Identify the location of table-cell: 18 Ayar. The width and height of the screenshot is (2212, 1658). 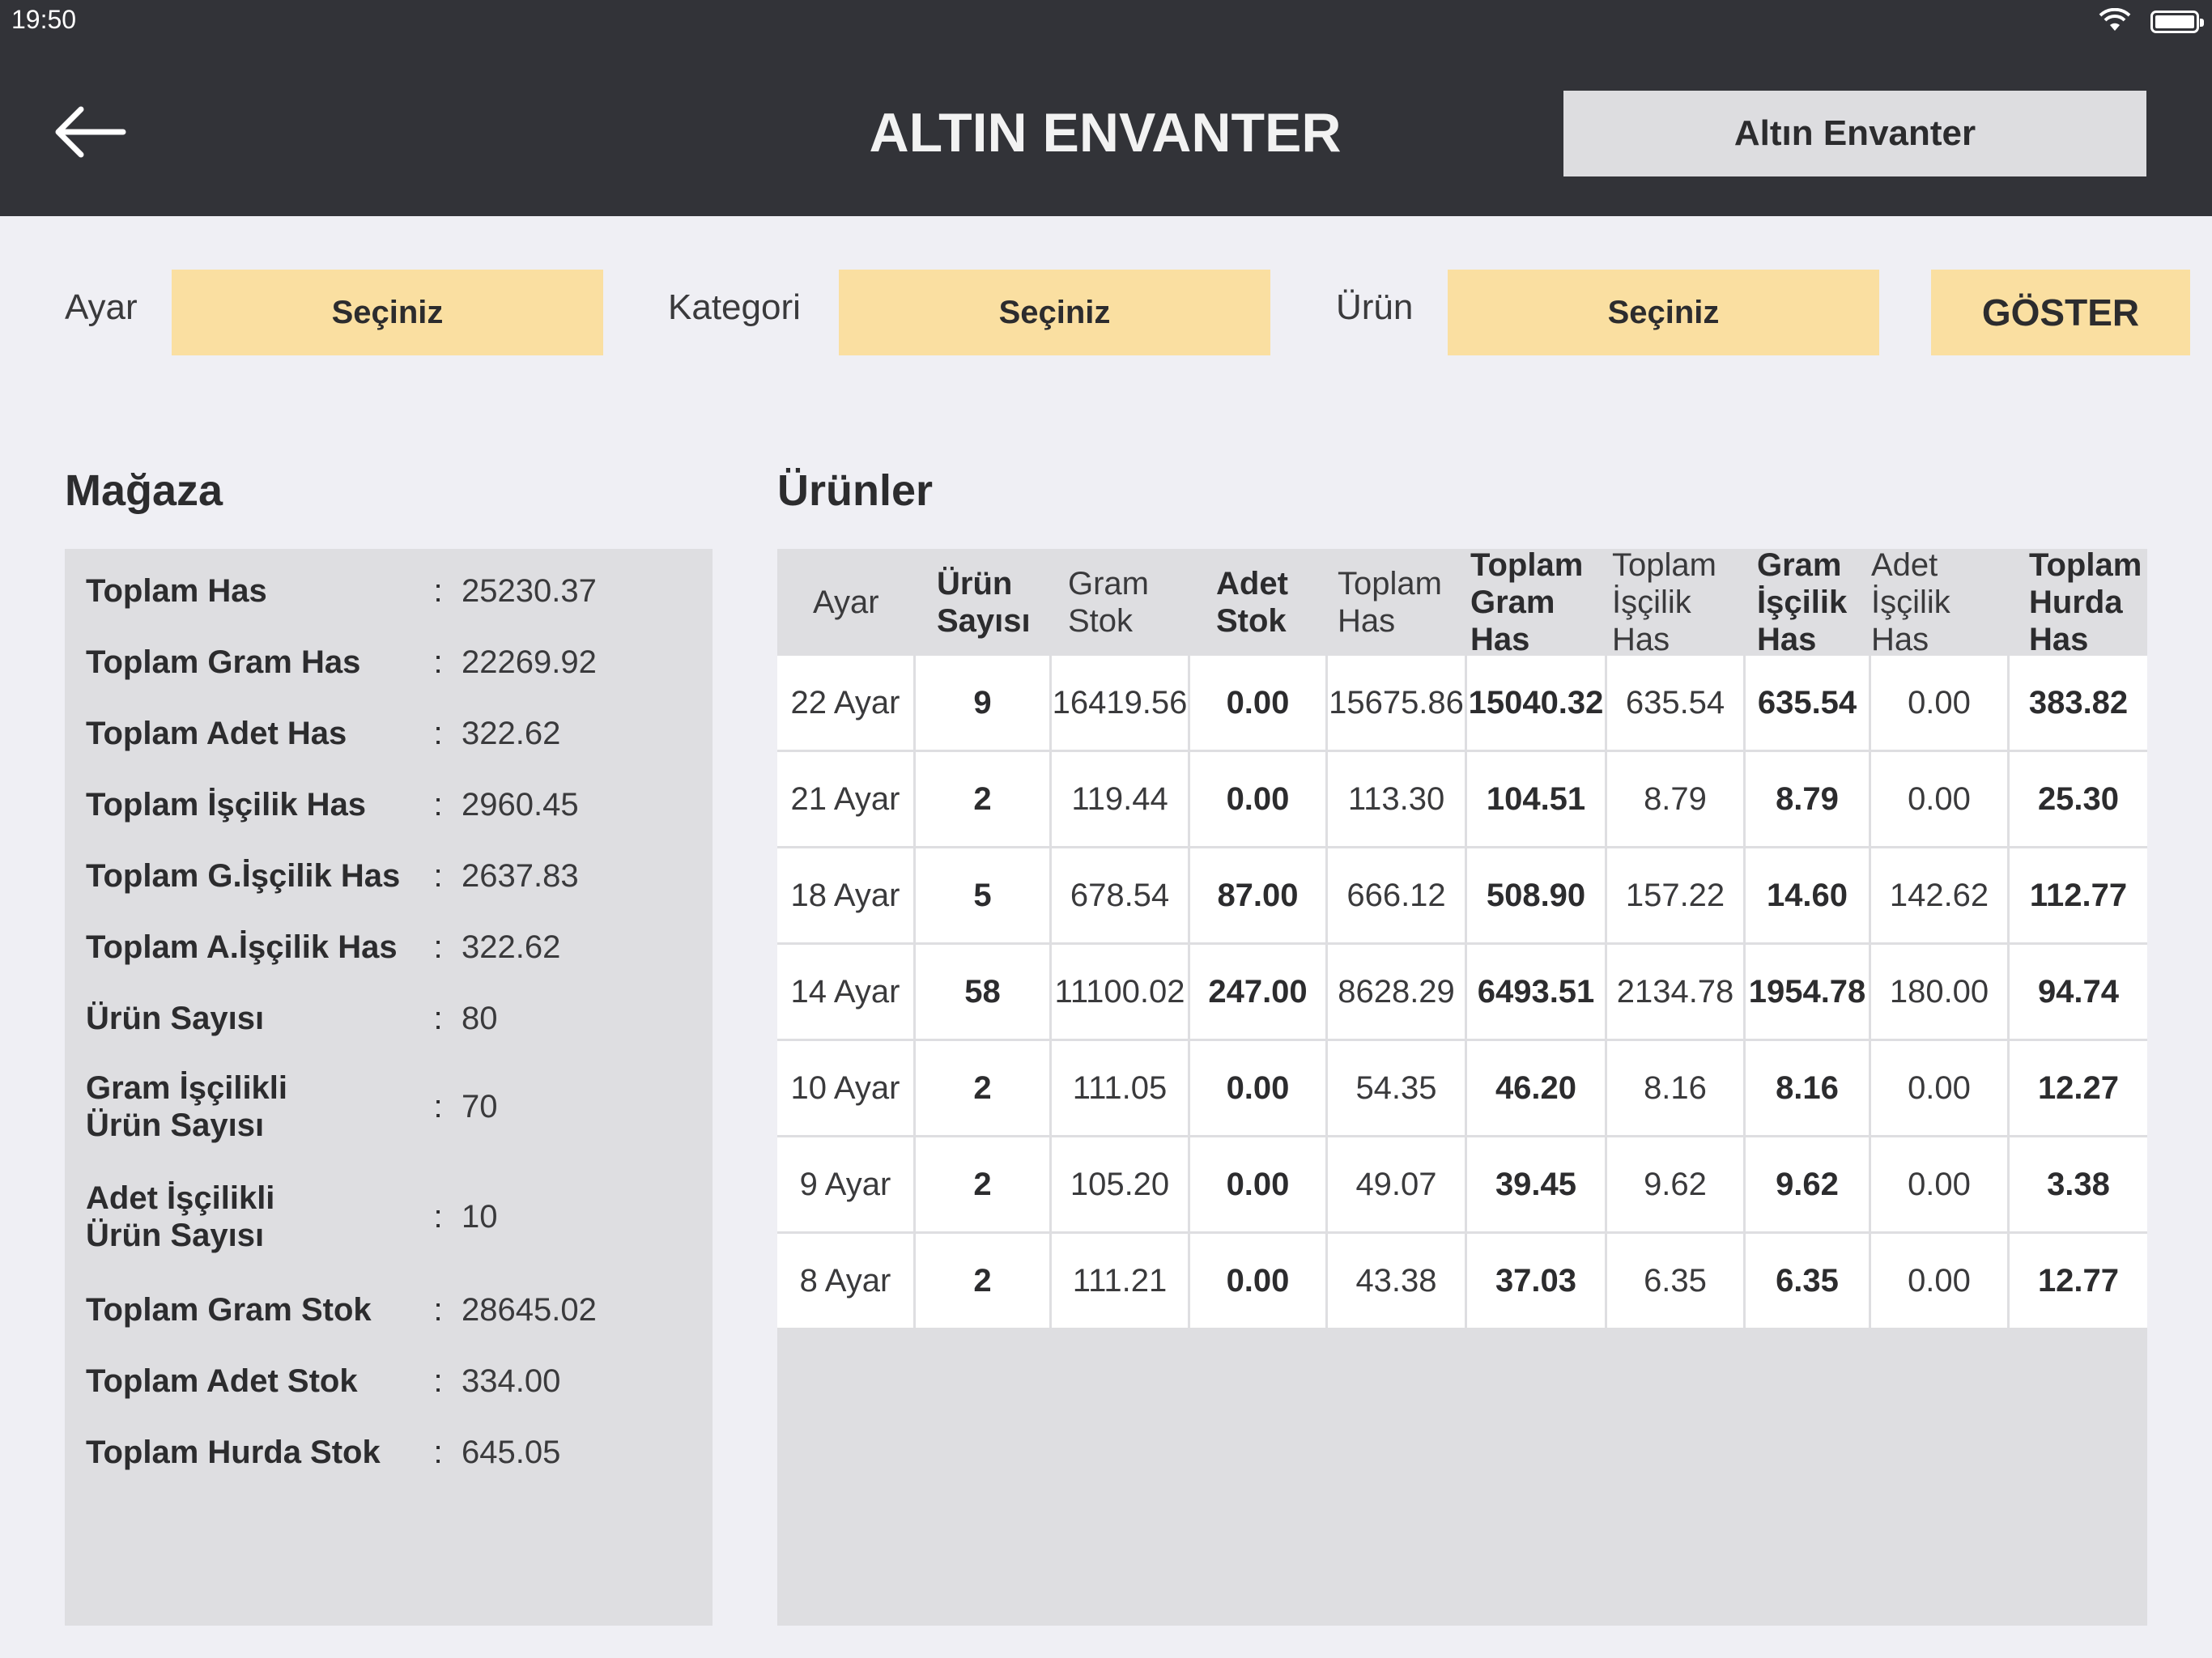
(847, 895).